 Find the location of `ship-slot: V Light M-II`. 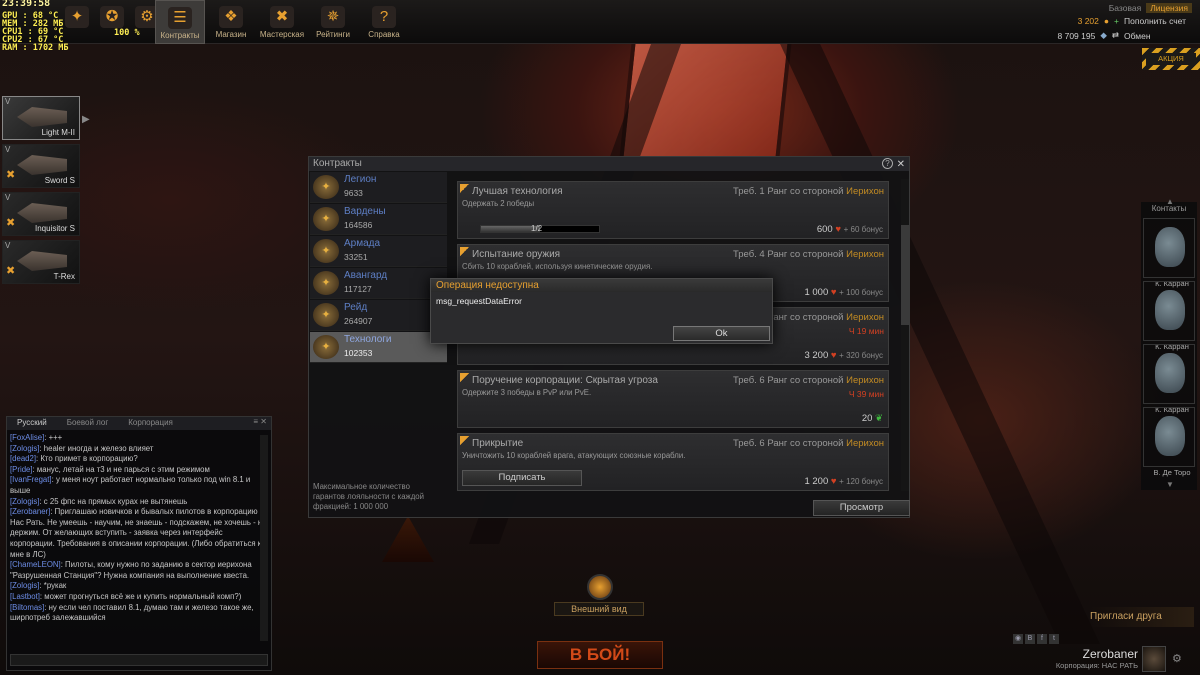

ship-slot: V Light M-II is located at coordinates (41, 118).